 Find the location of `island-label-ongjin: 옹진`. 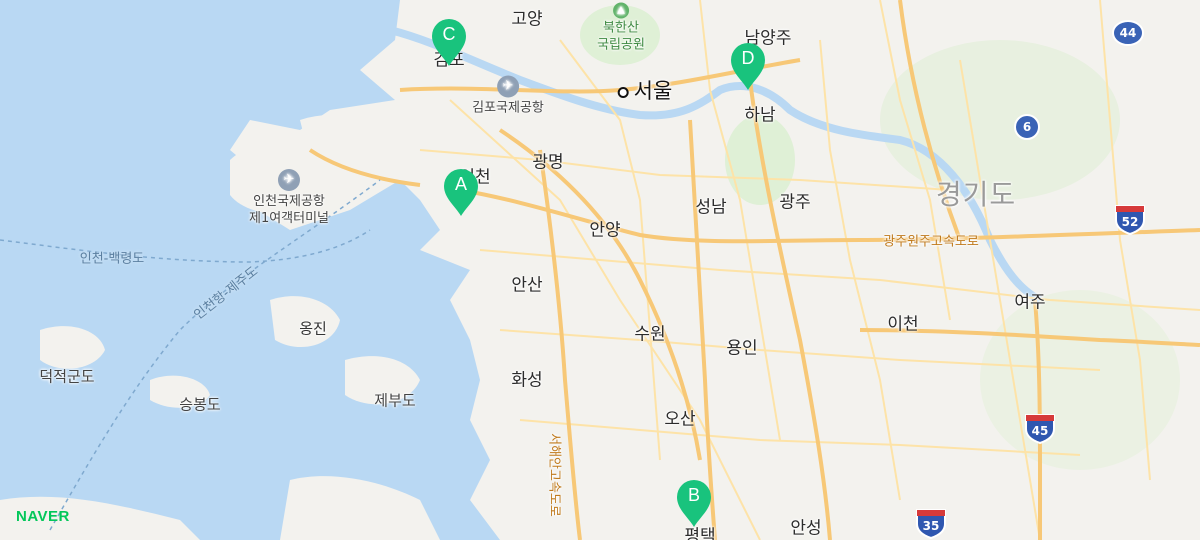

island-label-ongjin: 옹진 is located at coordinates (313, 328).